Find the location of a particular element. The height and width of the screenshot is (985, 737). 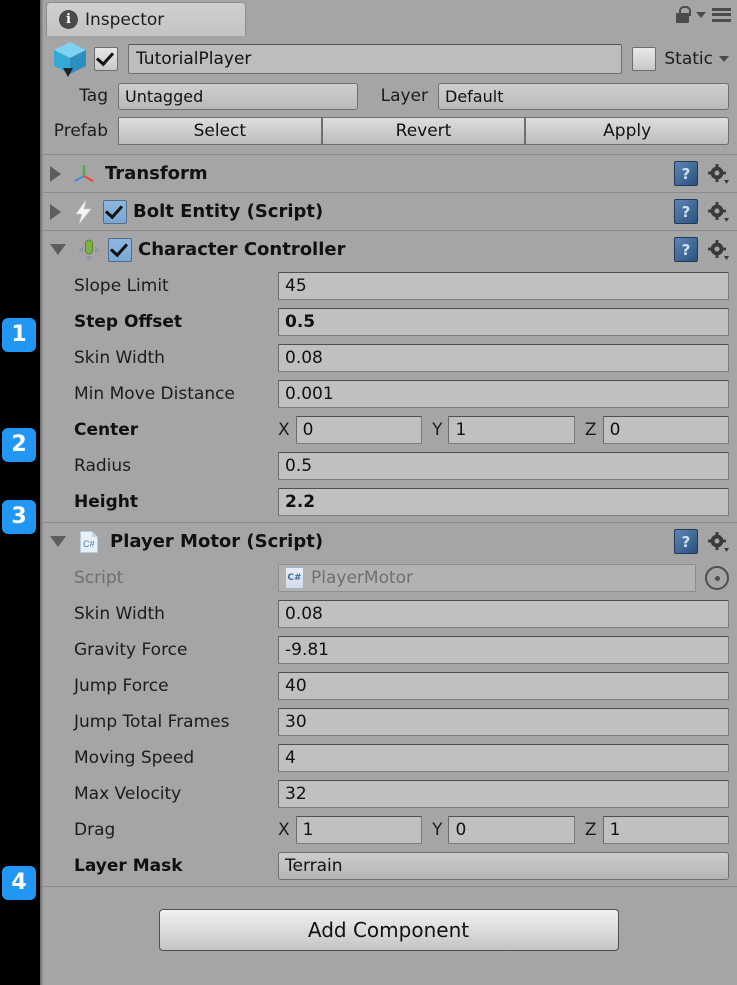

layer-dropdown: Default is located at coordinates (583, 96).